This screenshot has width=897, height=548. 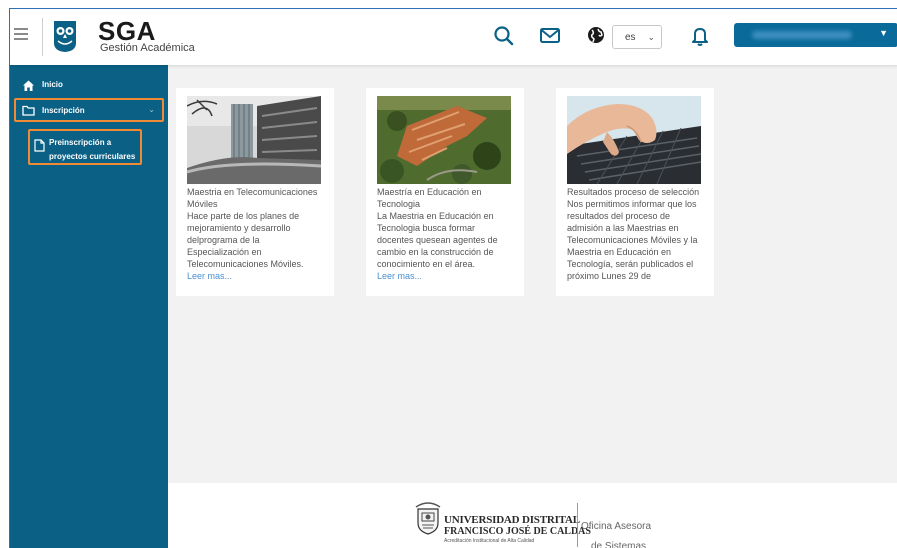 I want to click on user-menu-button: ▼, so click(x=815, y=35).